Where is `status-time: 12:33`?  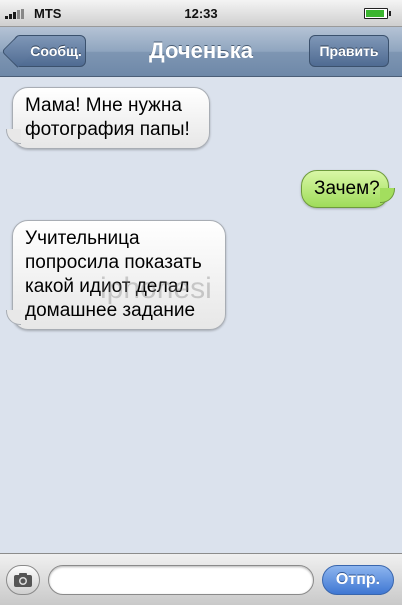 status-time: 12:33 is located at coordinates (201, 13).